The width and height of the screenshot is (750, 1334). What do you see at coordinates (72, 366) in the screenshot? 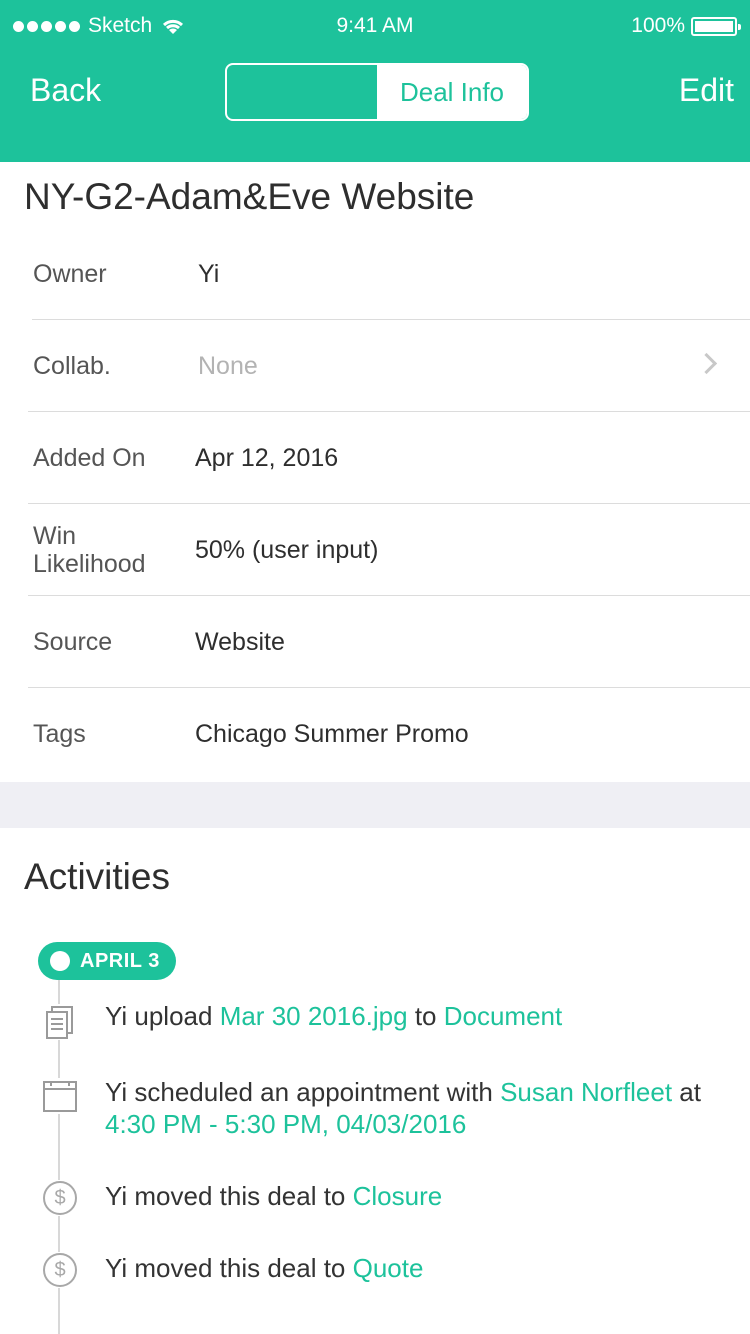
I see `row-label: Collab.` at bounding box center [72, 366].